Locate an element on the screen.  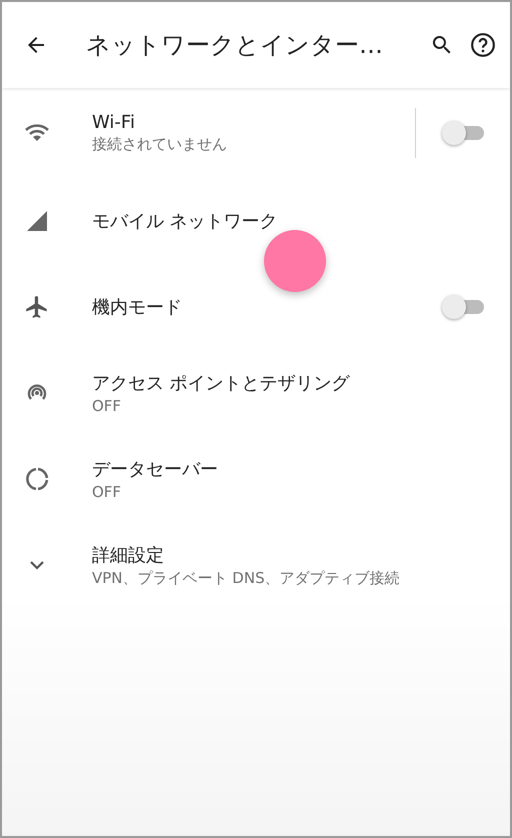
settings-item: モバイル ネットワーク is located at coordinates (256, 221).